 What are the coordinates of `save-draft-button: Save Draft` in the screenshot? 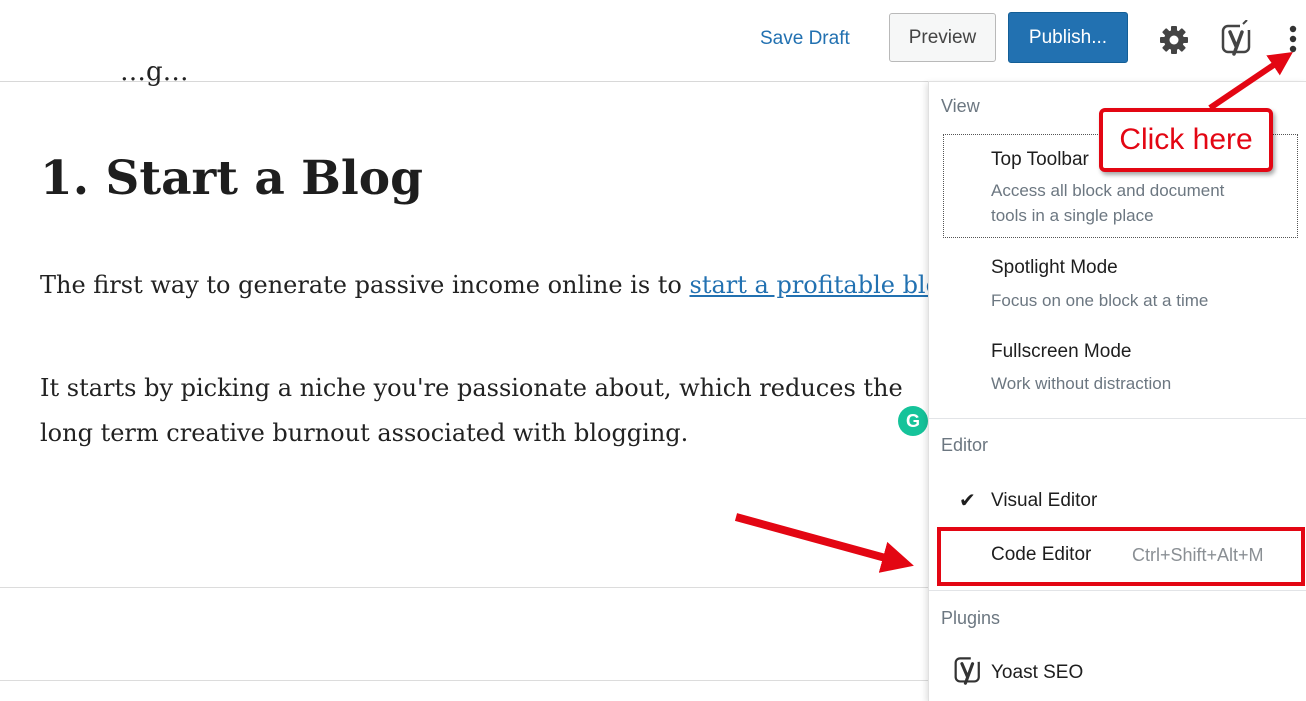 It's located at (805, 39).